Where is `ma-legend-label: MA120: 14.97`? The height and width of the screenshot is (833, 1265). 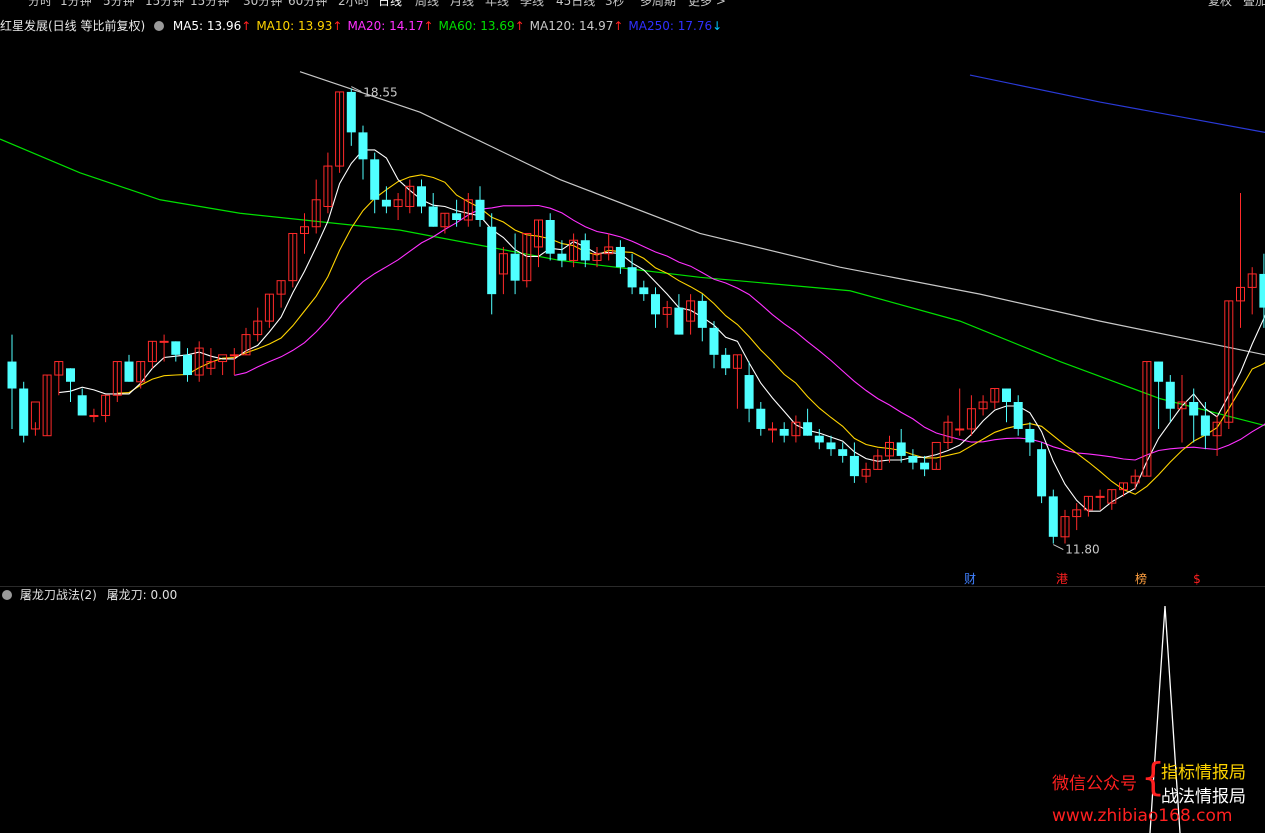 ma-legend-label: MA120: 14.97 is located at coordinates (571, 26).